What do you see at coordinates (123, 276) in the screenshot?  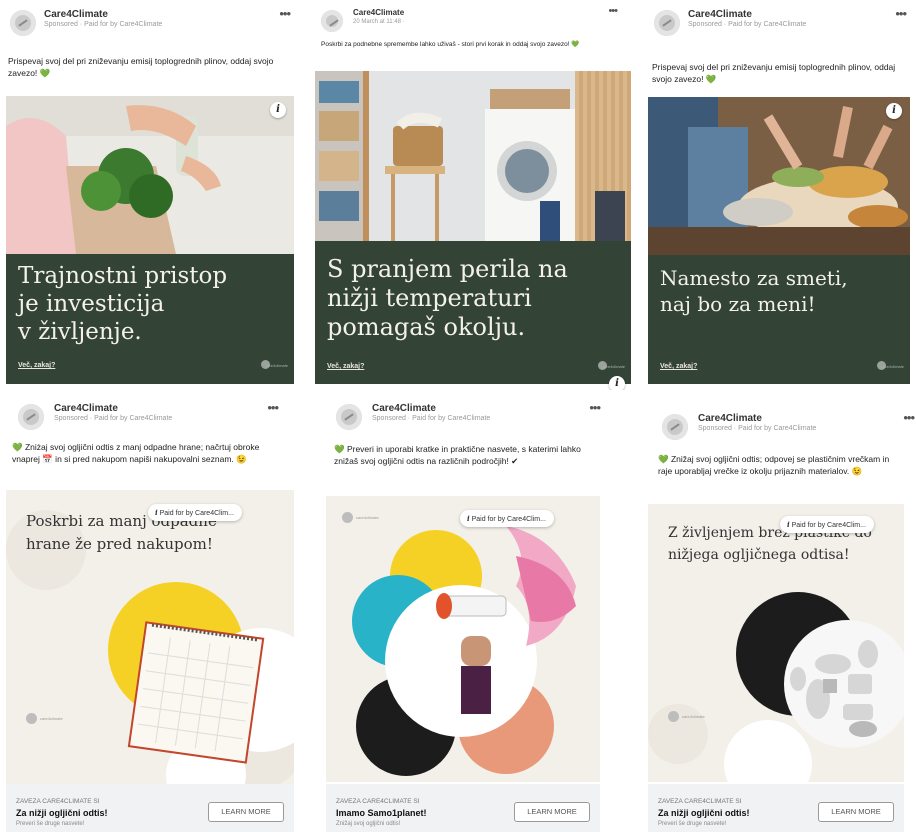 I see `headline-line-1: Trajnostni pristop` at bounding box center [123, 276].